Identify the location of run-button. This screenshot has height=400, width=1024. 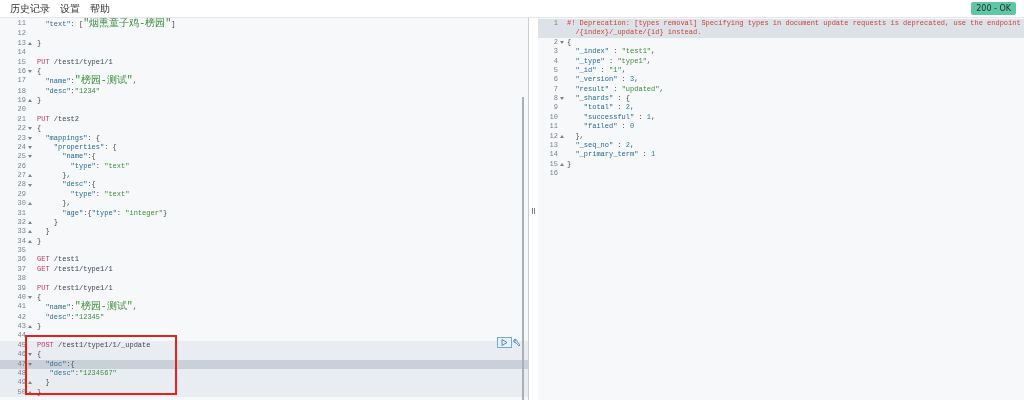
(504, 342).